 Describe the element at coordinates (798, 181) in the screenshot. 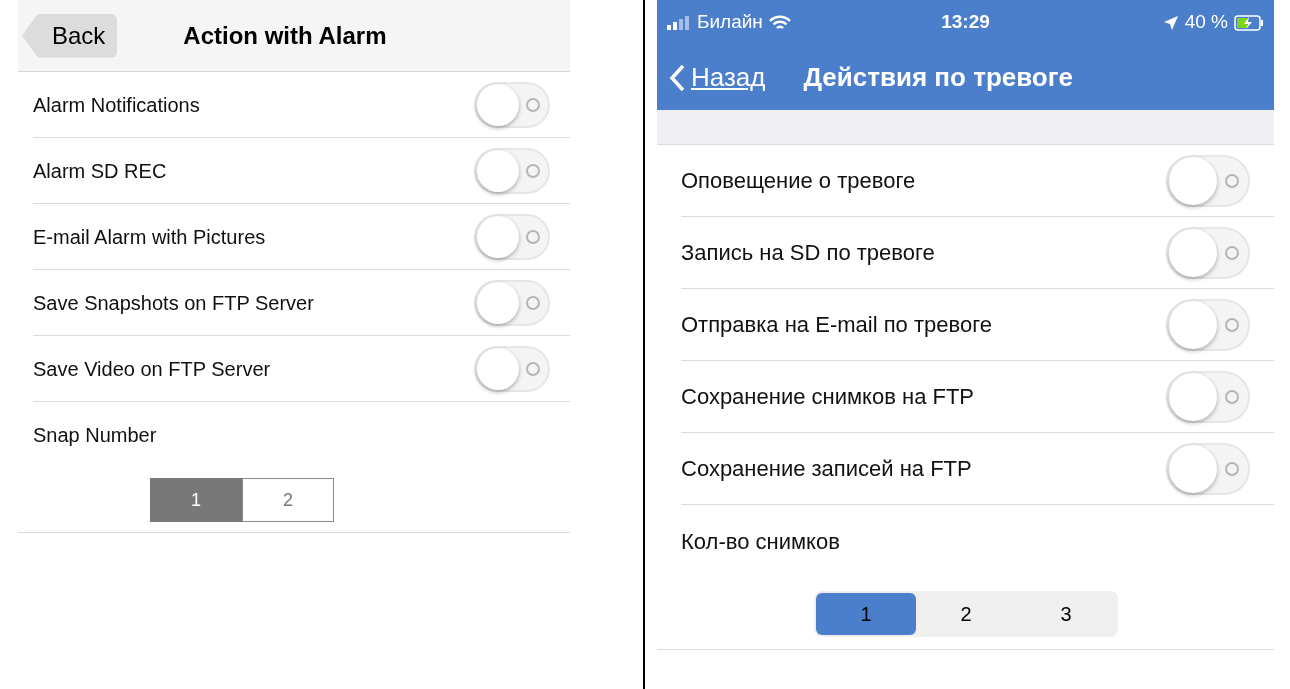

I see `setting-label: Оповещение о тревоге` at that location.